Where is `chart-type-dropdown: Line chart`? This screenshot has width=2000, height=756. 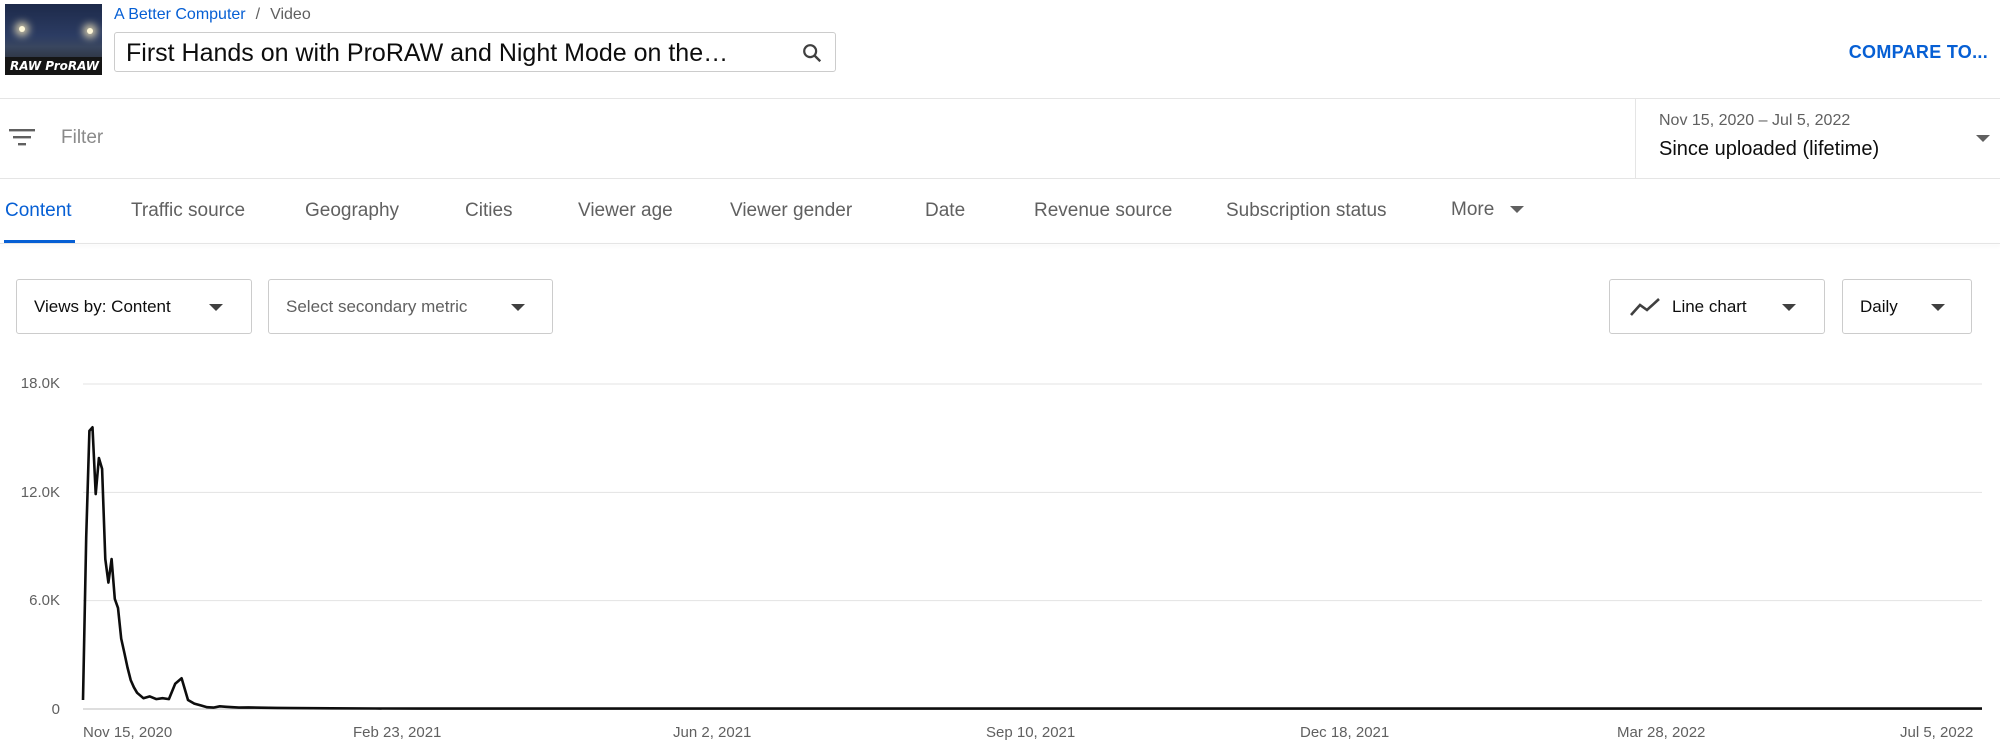 chart-type-dropdown: Line chart is located at coordinates (1717, 306).